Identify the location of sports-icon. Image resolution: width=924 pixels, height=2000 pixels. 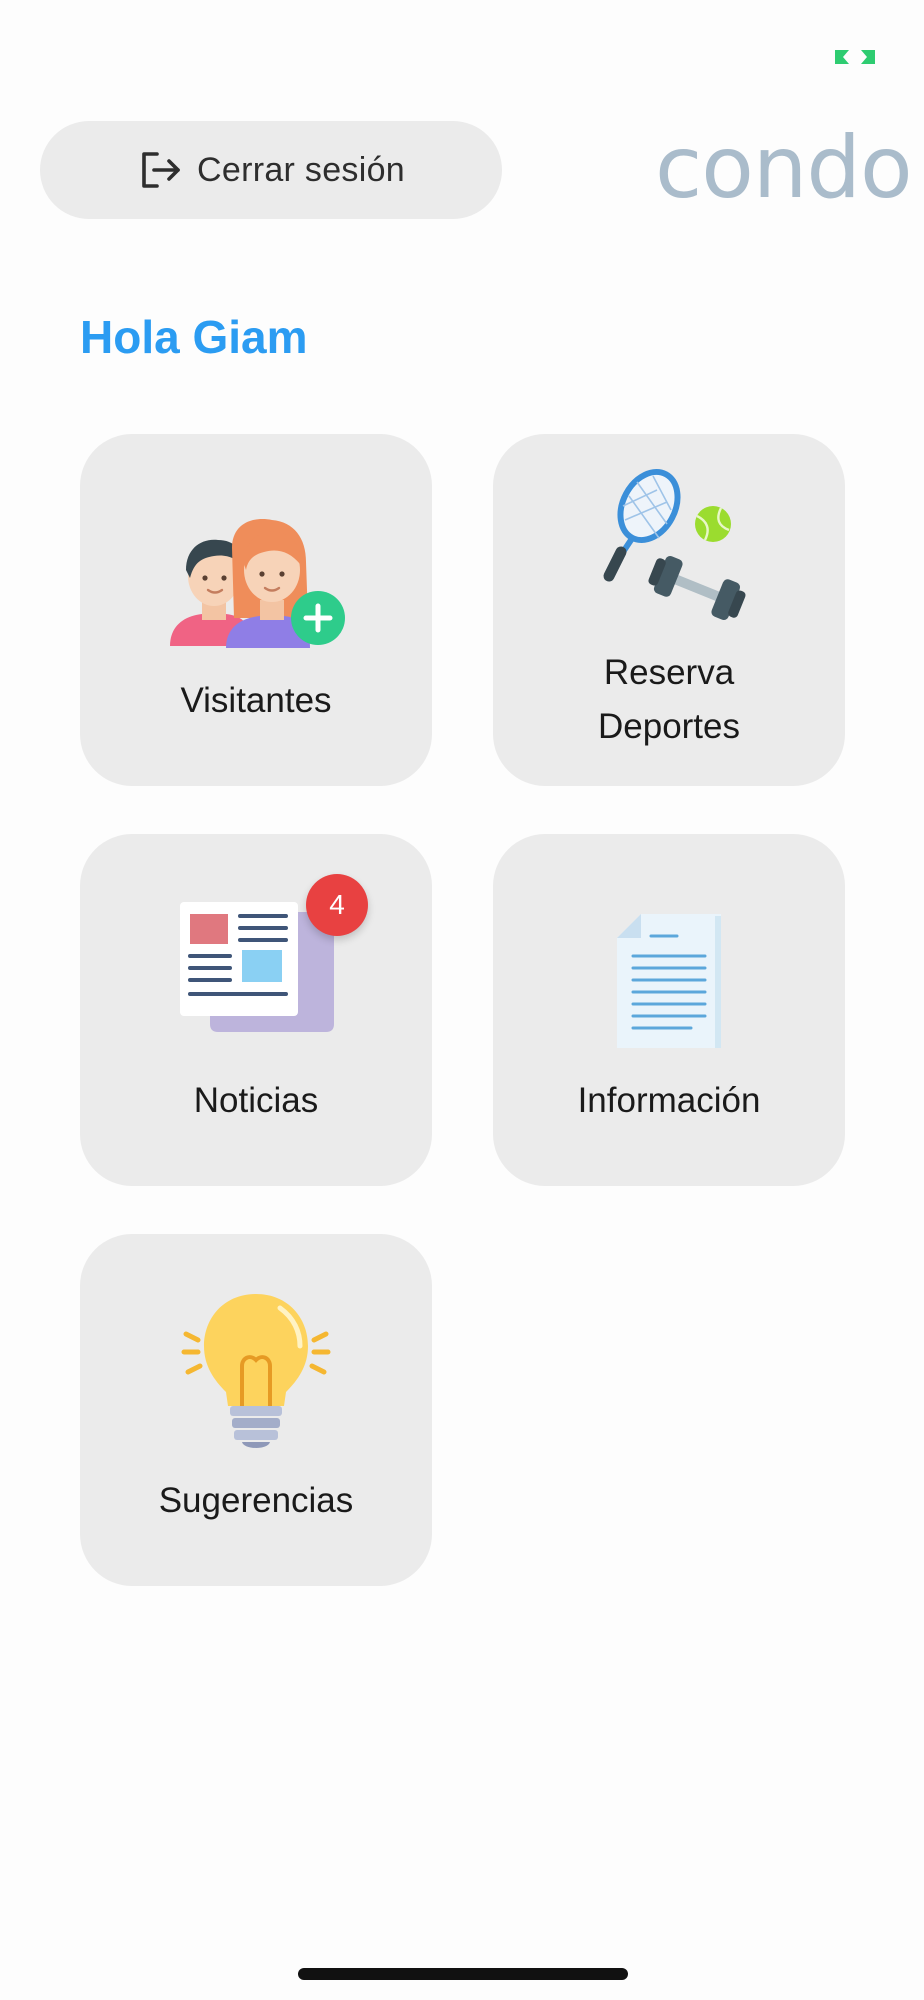
(674, 544).